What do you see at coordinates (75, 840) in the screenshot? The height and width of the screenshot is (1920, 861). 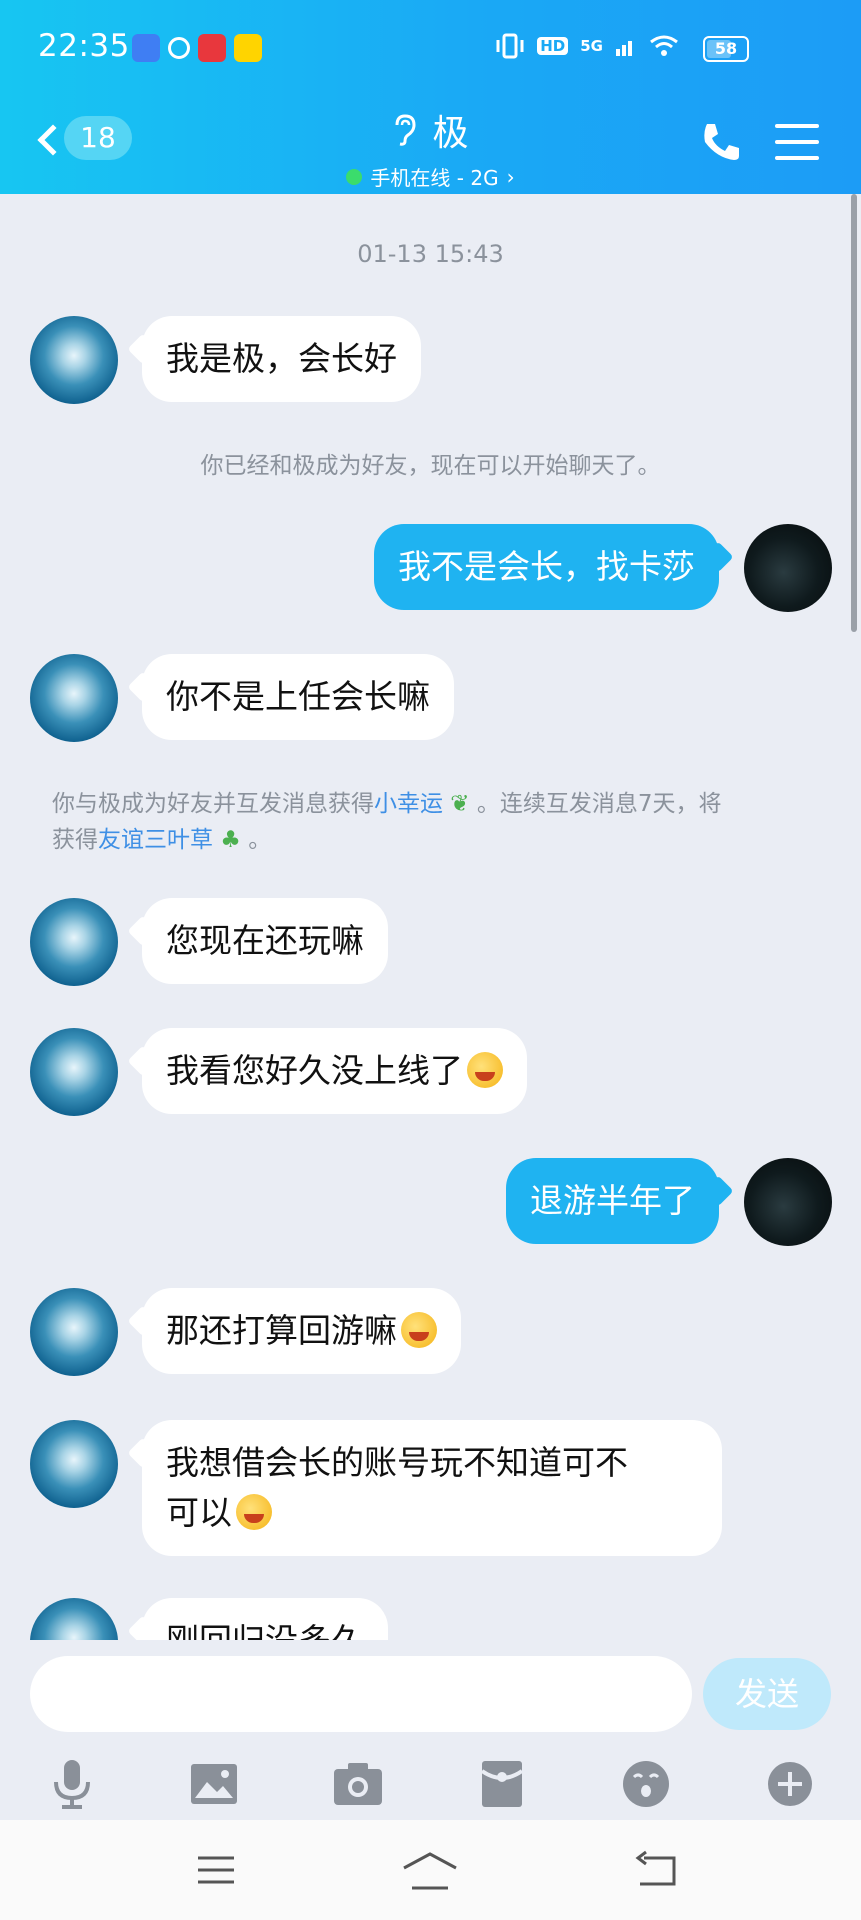 I see `system-text: 获得` at bounding box center [75, 840].